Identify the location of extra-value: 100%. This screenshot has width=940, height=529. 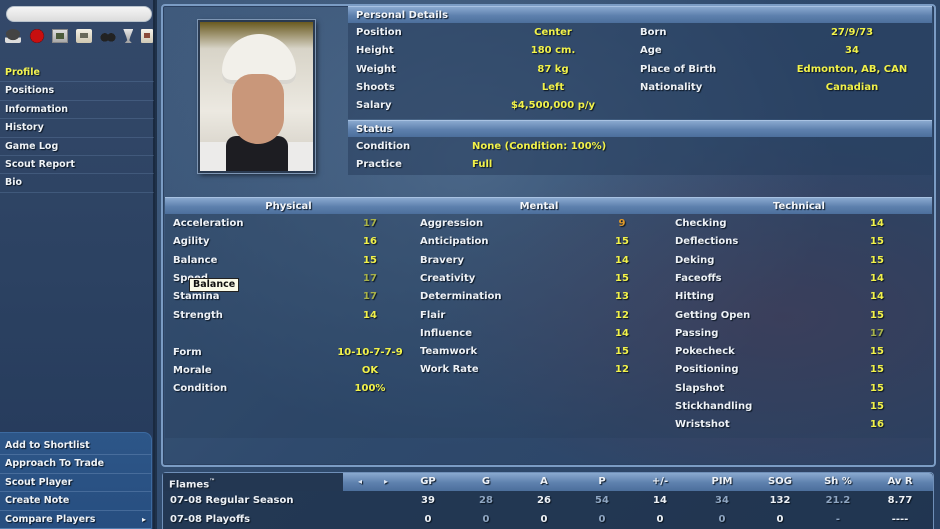
(370, 389).